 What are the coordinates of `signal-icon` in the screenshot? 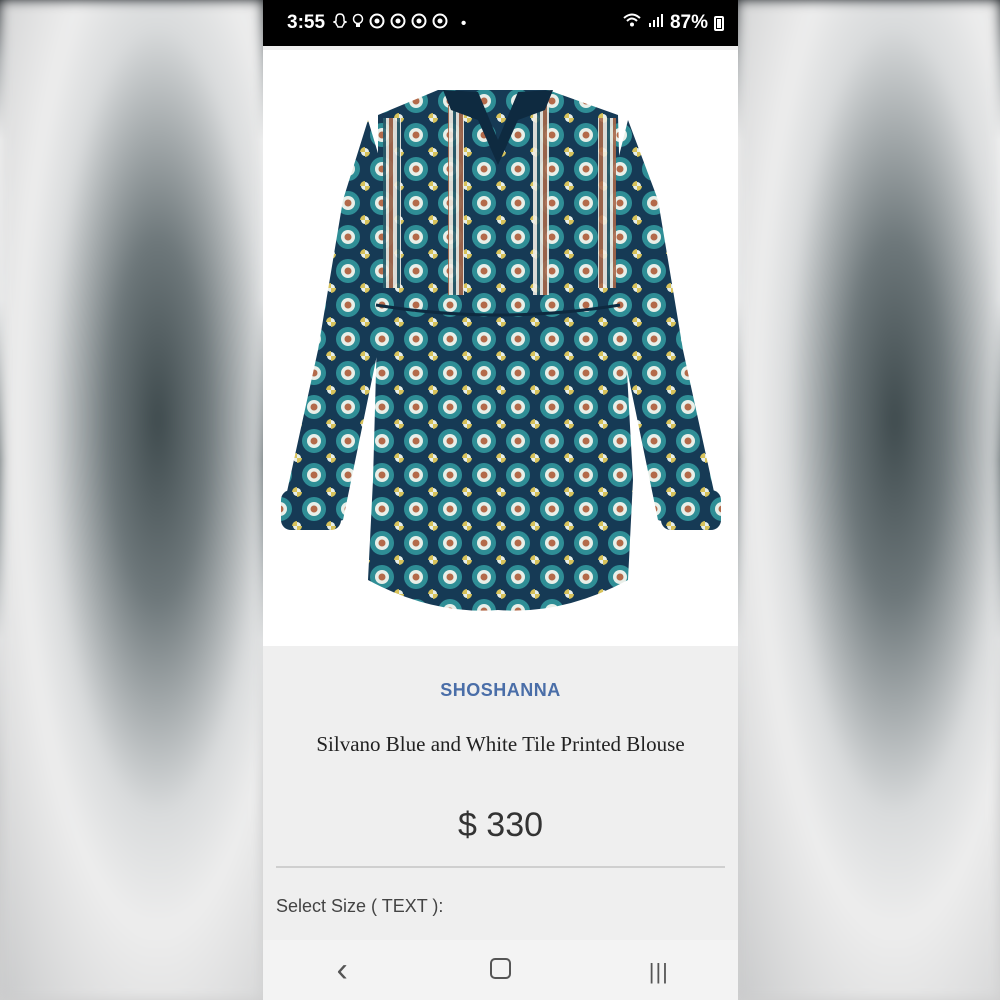 It's located at (656, 23).